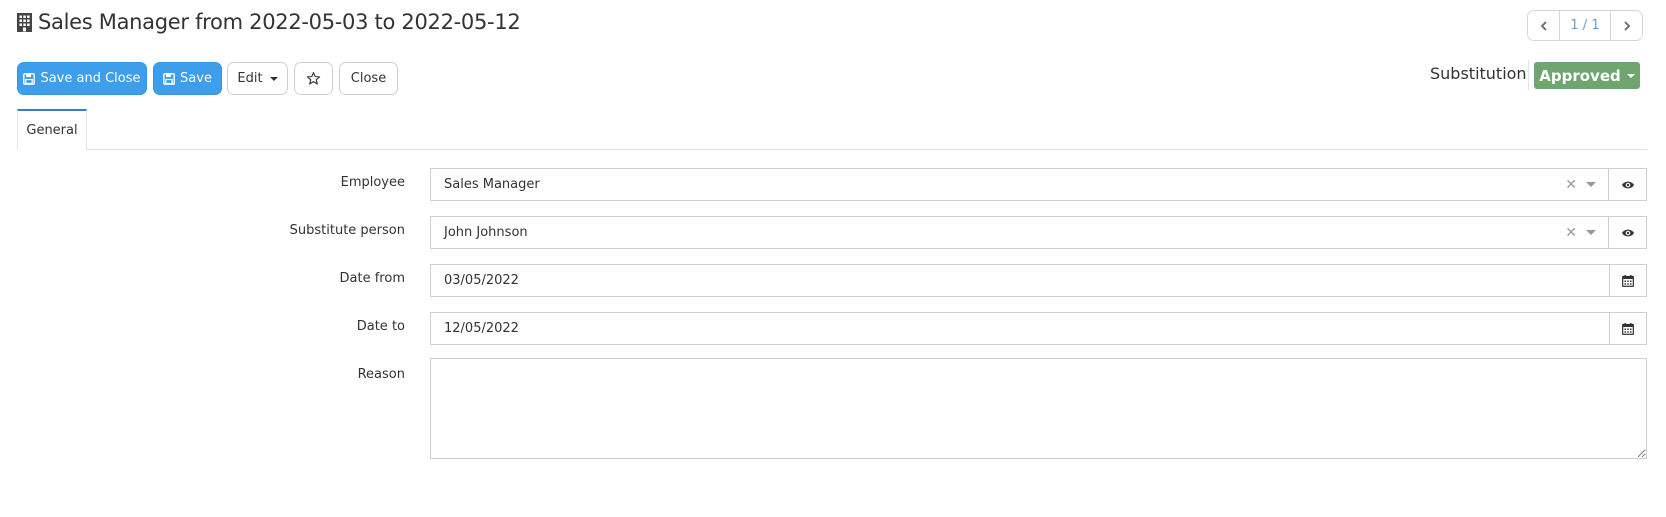 The image size is (1666, 517). Describe the element at coordinates (1020, 280) in the screenshot. I see `date-from-input: 03/05/2022` at that location.